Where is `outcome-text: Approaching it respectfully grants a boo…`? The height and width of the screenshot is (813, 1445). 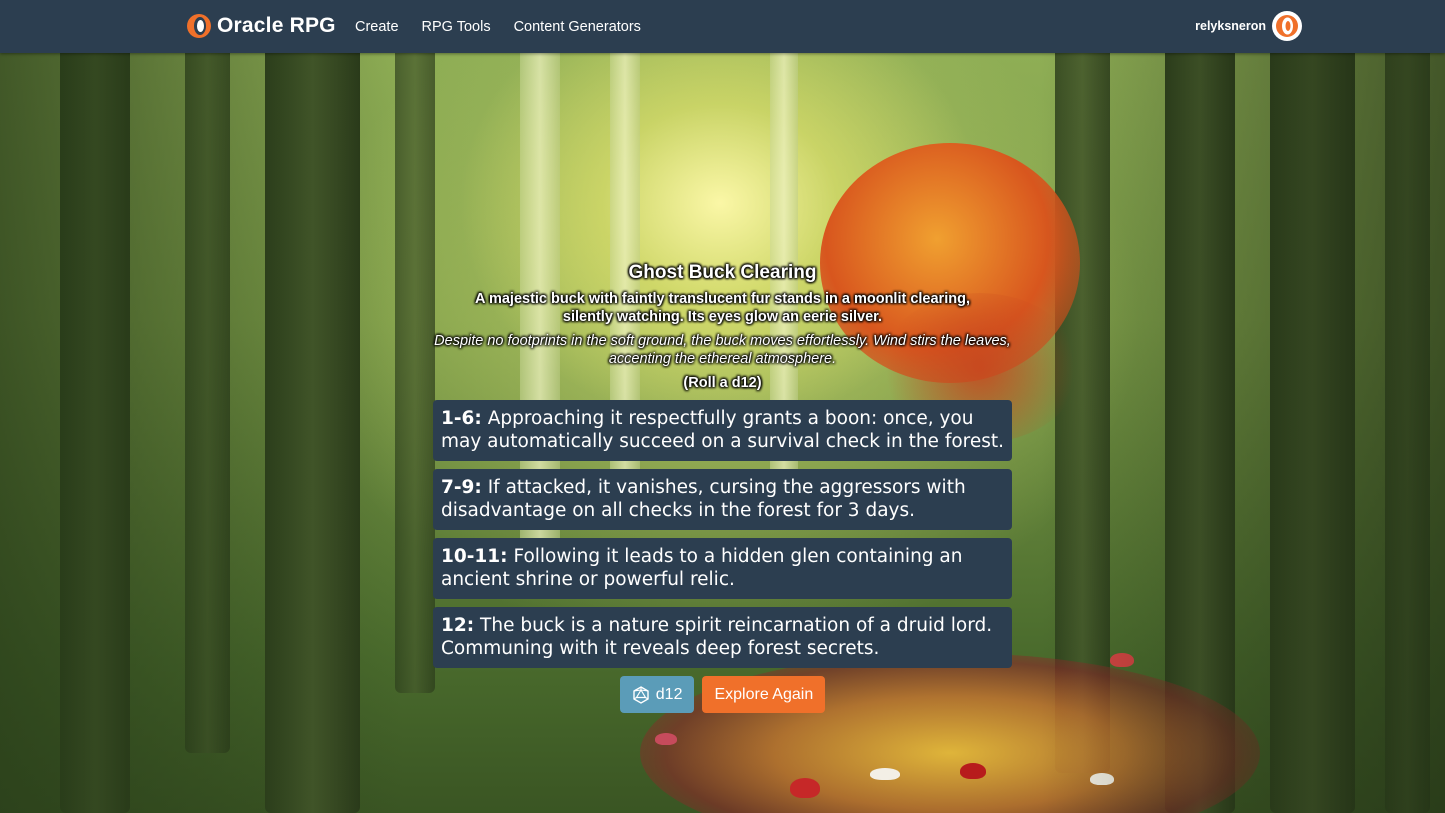
outcome-text: Approaching it respectfully grants a boo… is located at coordinates (723, 430).